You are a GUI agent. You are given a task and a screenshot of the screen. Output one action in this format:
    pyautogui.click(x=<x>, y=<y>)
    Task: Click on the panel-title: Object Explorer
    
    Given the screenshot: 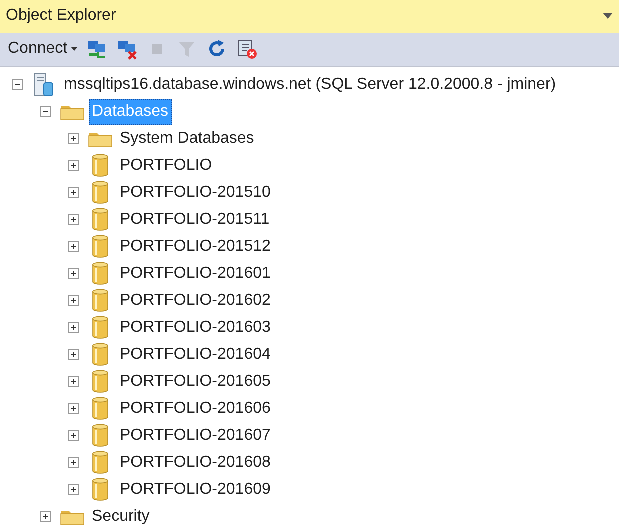 What is the action you would take?
    pyautogui.click(x=61, y=16)
    